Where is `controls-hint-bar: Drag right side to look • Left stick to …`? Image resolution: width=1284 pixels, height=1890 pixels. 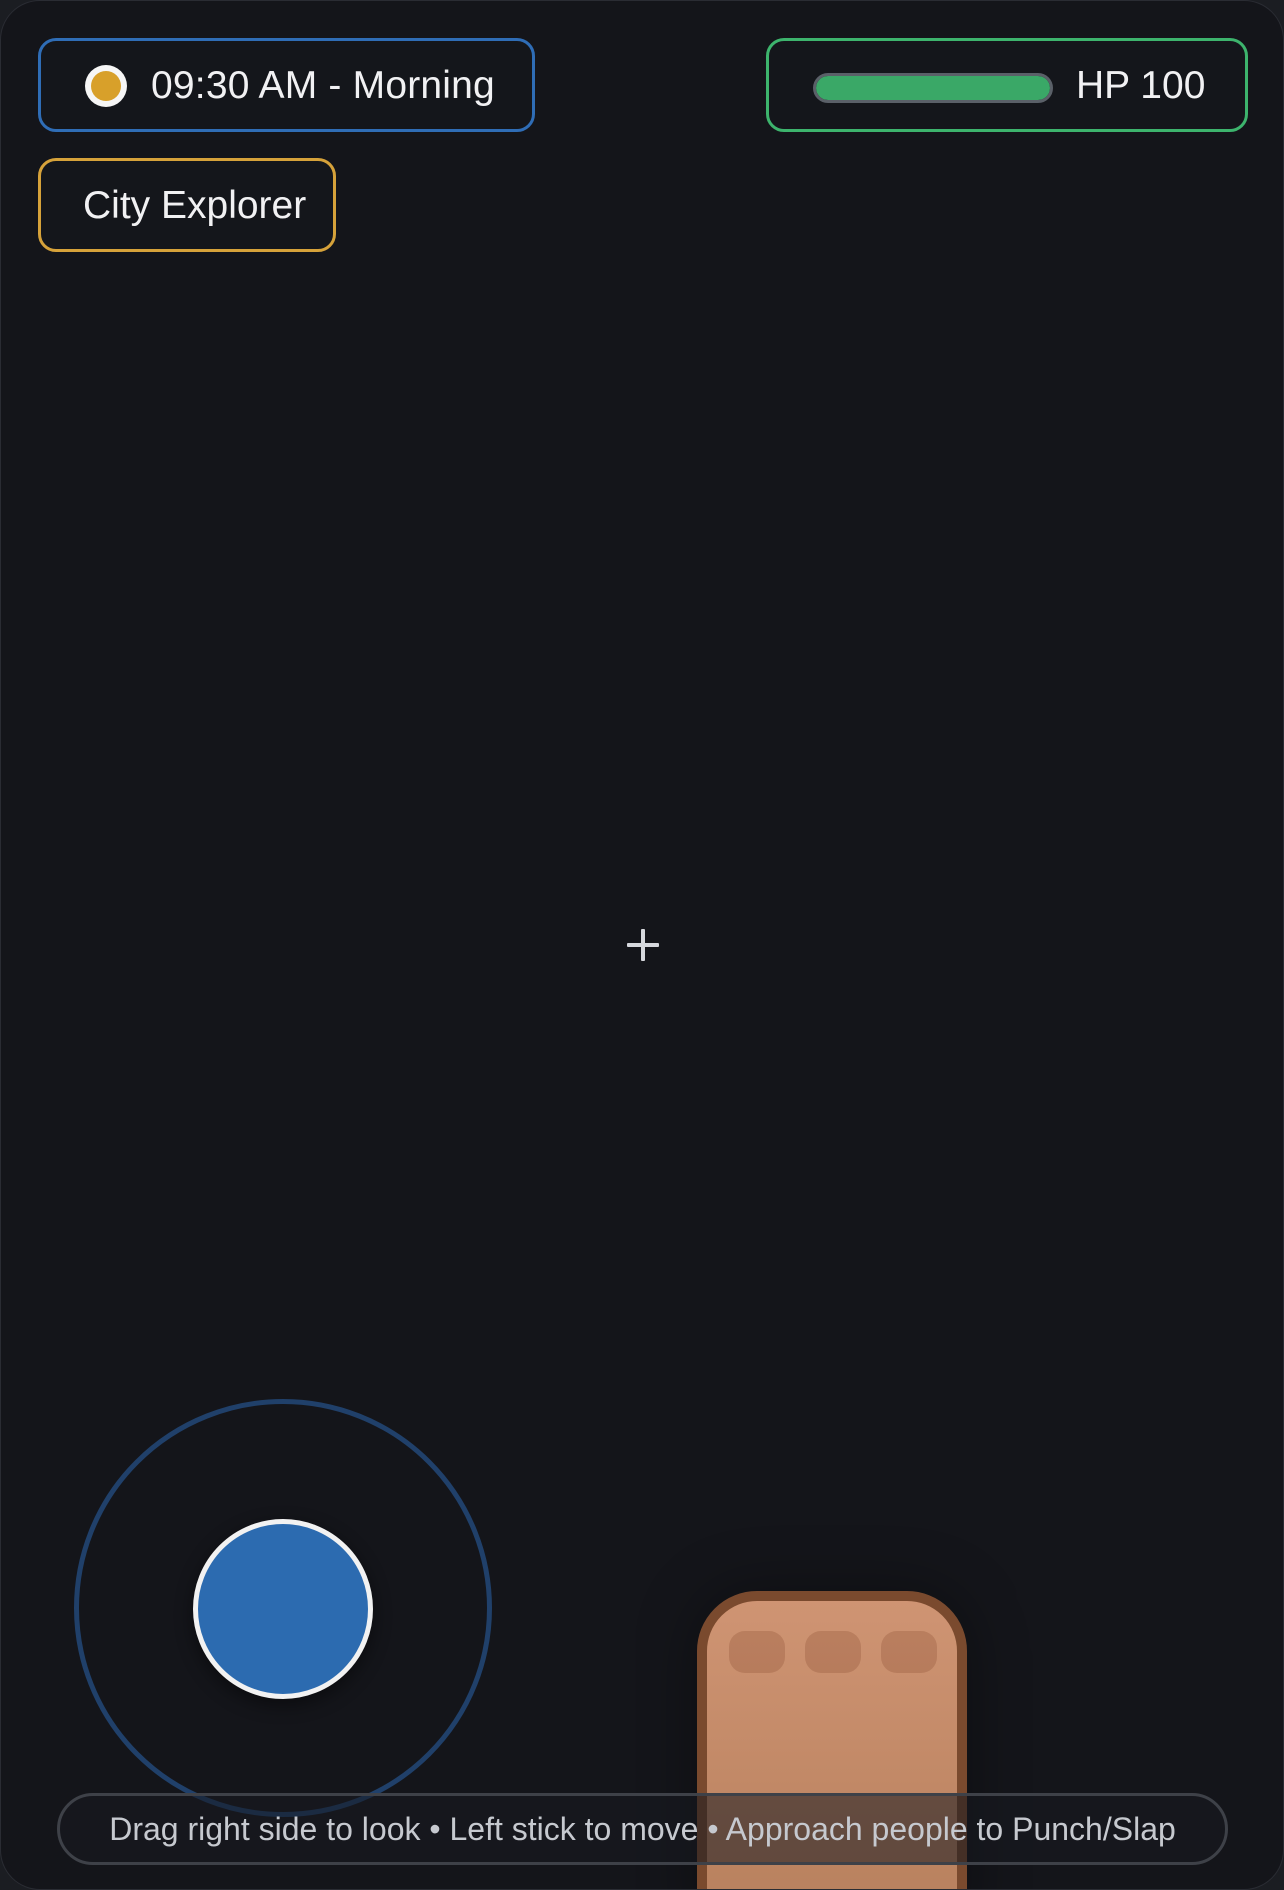 controls-hint-bar: Drag right side to look • Left stick to … is located at coordinates (642, 1829).